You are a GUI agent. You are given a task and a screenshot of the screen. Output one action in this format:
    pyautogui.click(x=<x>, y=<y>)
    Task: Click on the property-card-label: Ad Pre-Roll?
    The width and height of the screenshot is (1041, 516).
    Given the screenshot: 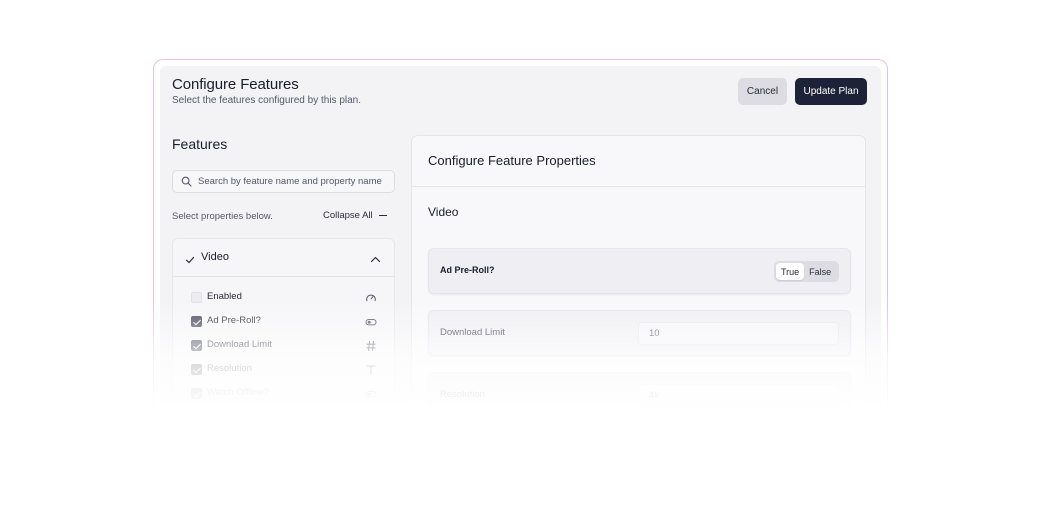 What is the action you would take?
    pyautogui.click(x=467, y=270)
    